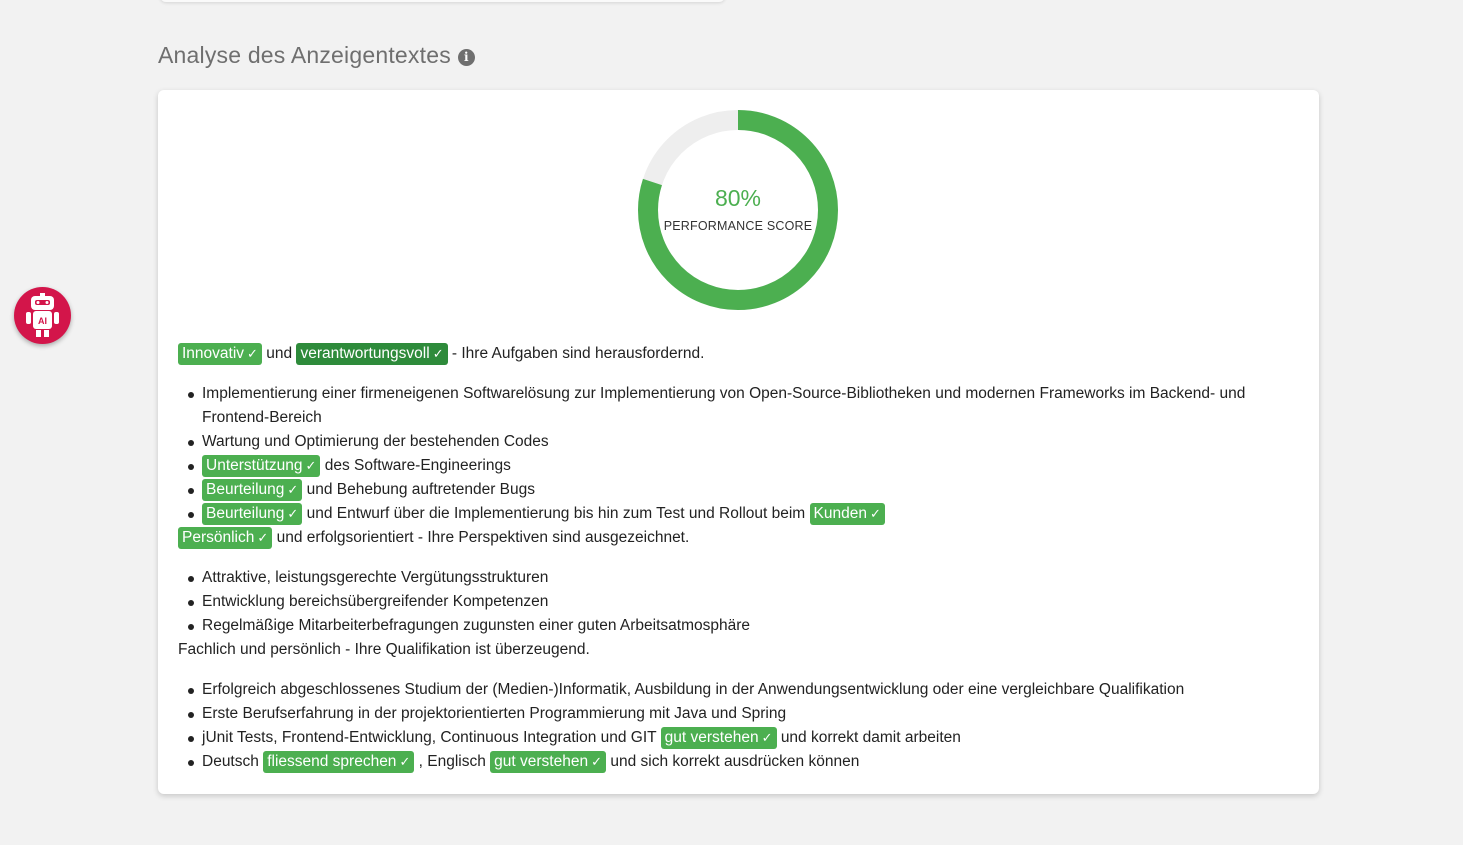  Describe the element at coordinates (738, 226) in the screenshot. I see `gauge-label: PERFORMANCE SCORE` at that location.